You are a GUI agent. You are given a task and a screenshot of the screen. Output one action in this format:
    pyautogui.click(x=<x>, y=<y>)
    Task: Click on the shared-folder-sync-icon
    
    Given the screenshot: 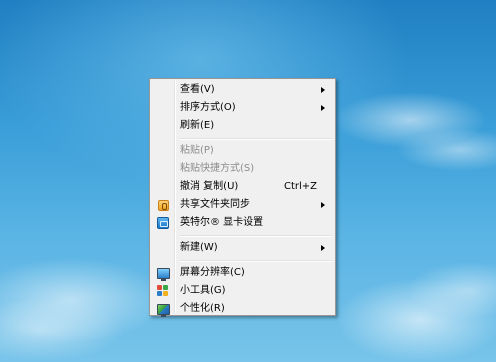 What is the action you would take?
    pyautogui.click(x=163, y=205)
    